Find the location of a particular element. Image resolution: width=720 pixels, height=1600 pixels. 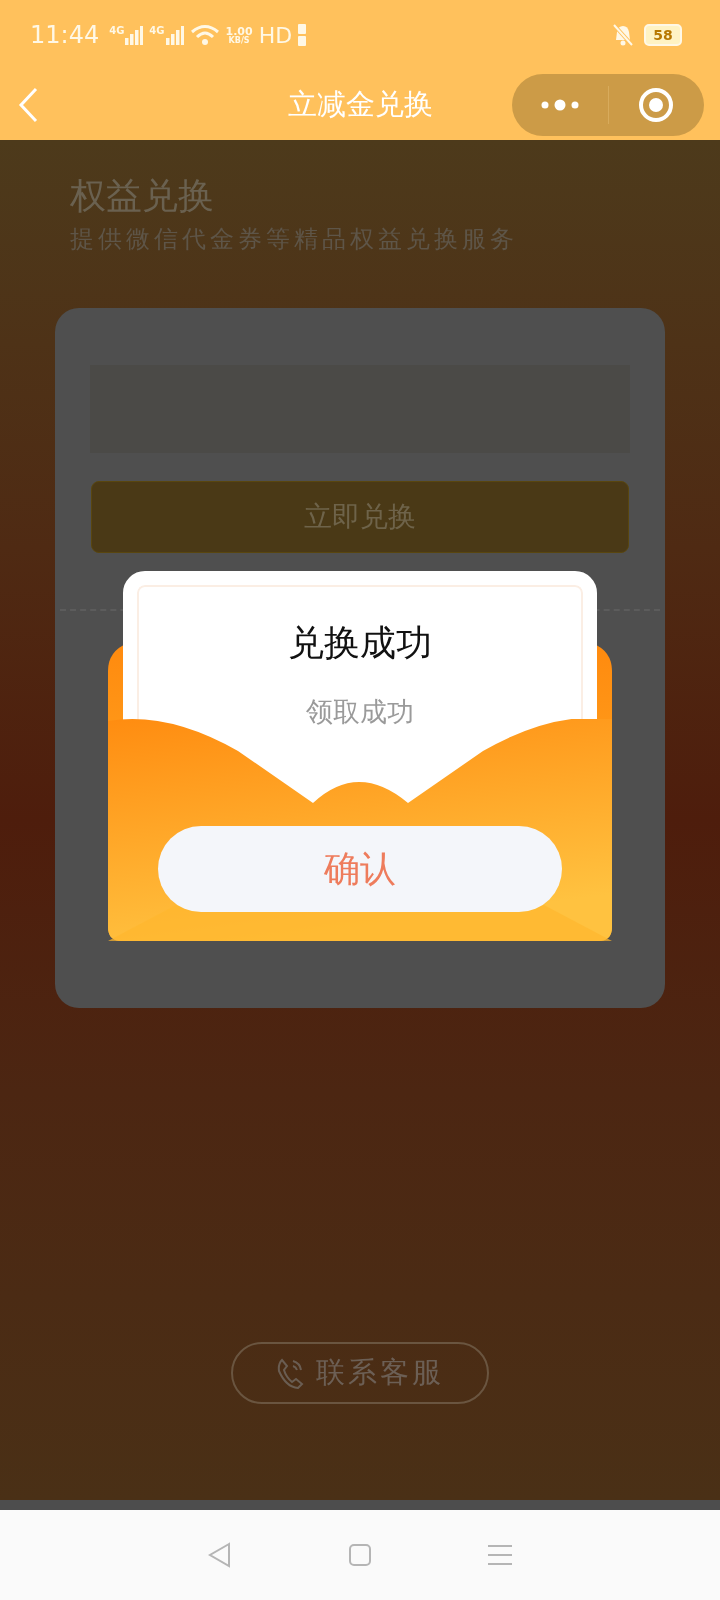

speed-value: 1.00 is located at coordinates (239, 31).